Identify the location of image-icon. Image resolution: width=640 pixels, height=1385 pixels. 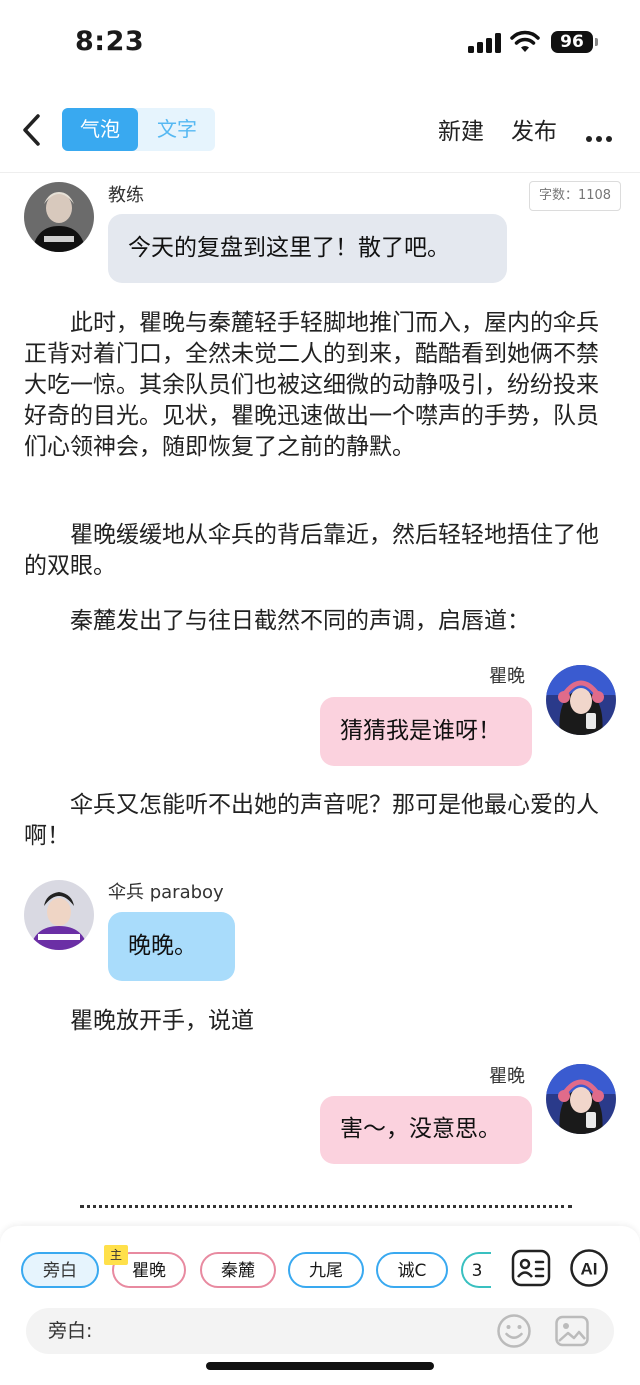
(572, 1331).